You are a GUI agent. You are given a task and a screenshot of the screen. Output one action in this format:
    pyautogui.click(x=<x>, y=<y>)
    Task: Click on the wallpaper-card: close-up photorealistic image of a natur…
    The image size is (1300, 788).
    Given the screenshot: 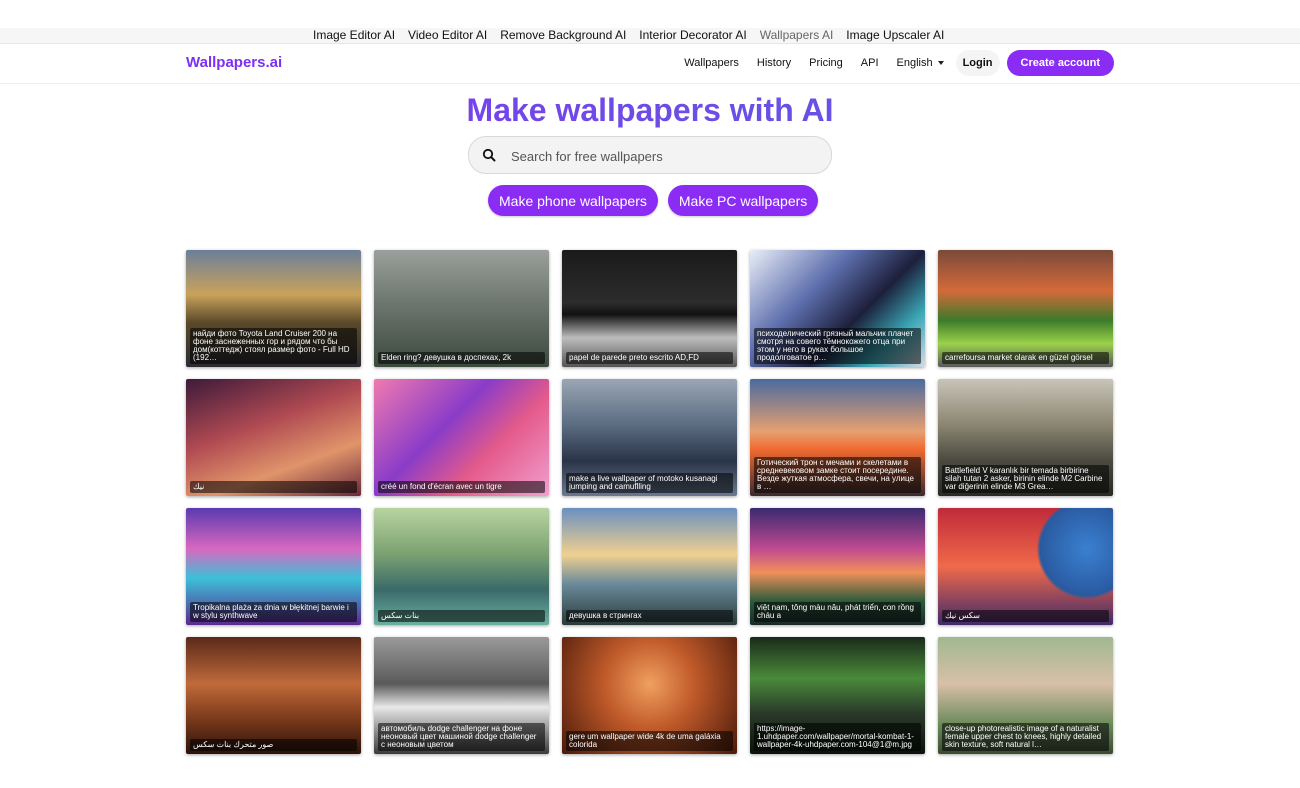 What is the action you would take?
    pyautogui.click(x=1025, y=695)
    